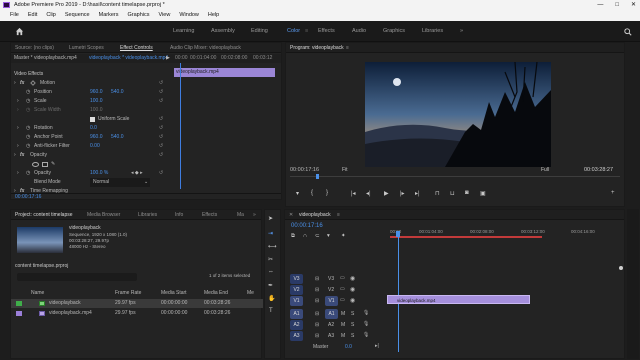 Image resolution: width=640 pixels, height=360 pixels. I want to click on quality-select: Full, so click(545, 170).